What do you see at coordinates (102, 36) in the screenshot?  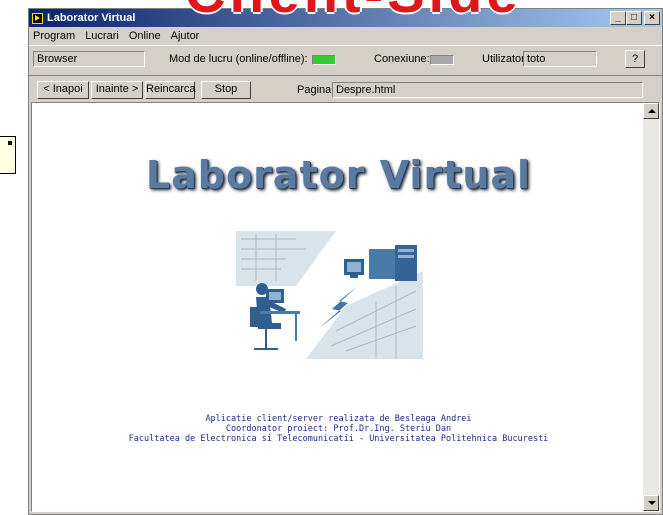 I see `menu-lucrari: Lucrari` at bounding box center [102, 36].